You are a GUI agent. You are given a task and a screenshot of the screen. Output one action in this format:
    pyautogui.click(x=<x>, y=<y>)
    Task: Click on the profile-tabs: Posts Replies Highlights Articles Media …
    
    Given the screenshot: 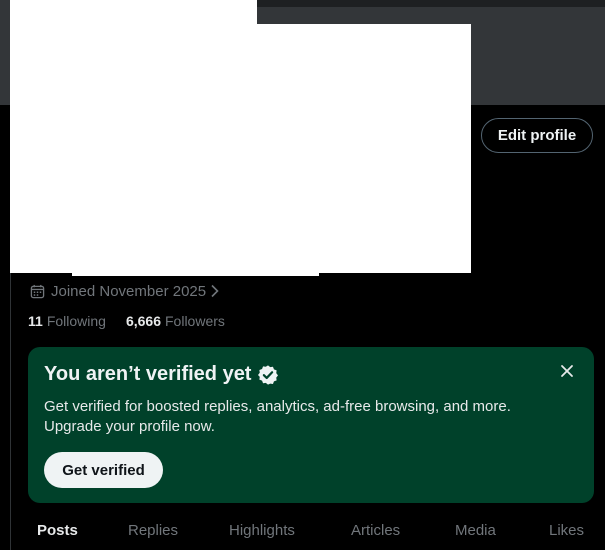 What is the action you would take?
    pyautogui.click(x=308, y=532)
    